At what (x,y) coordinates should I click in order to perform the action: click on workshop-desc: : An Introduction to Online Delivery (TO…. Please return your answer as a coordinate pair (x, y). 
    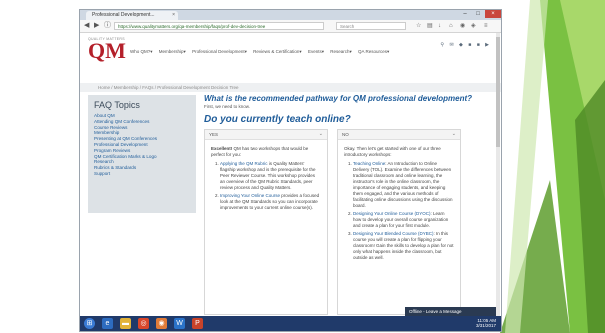
    Looking at the image, I should click on (403, 184).